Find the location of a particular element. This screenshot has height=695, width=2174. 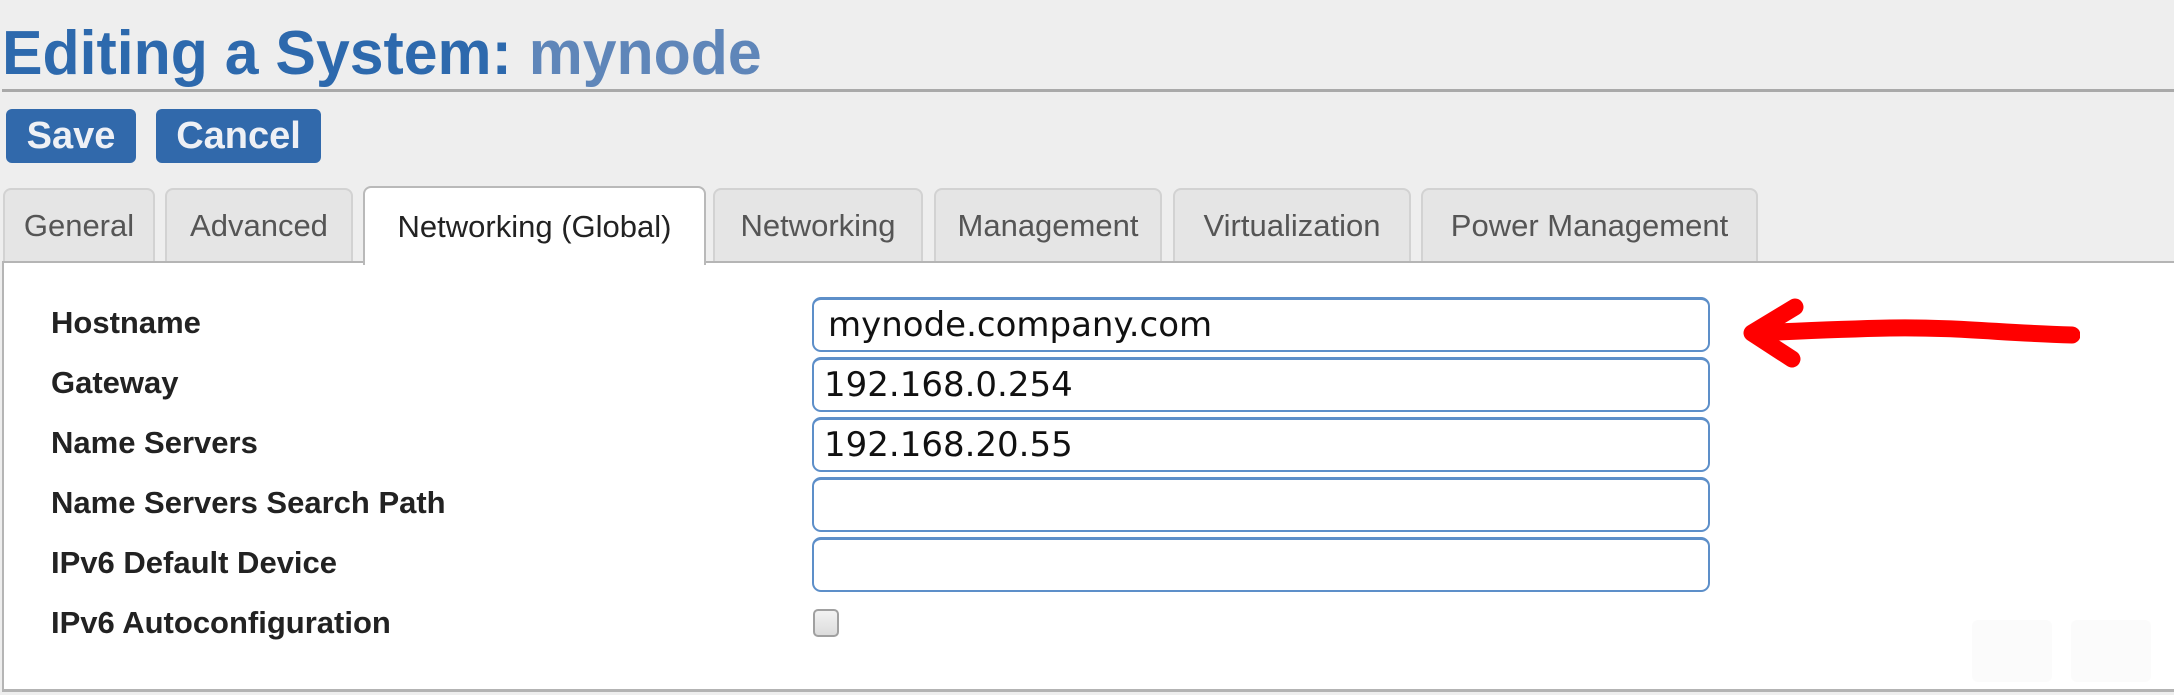

ipv6-default-device-input is located at coordinates (1261, 564).